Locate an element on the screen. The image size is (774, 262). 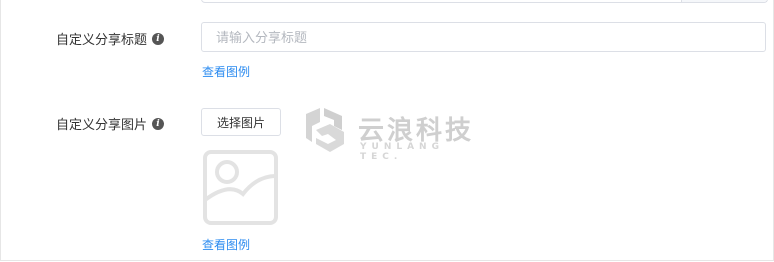
share-image-view-example-link: 查看图例 is located at coordinates (226, 244).